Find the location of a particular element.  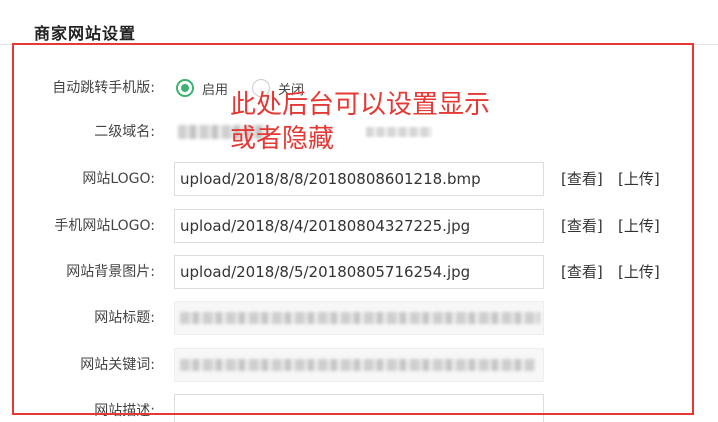

section-title: 商家网站设置 is located at coordinates (85, 33).